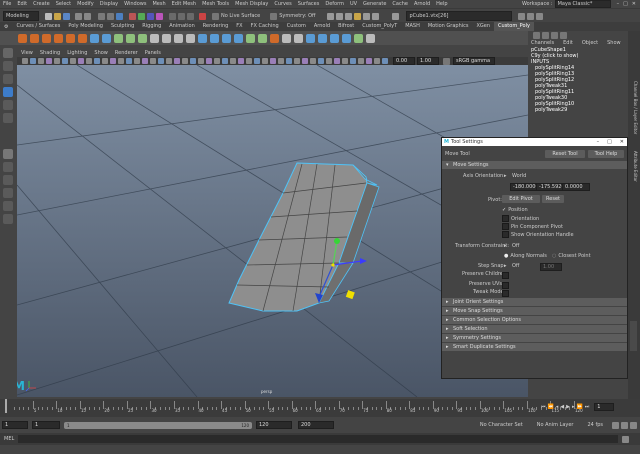  What do you see at coordinates (8, 206) in the screenshot?
I see `persp-hypershade-icon` at bounding box center [8, 206].